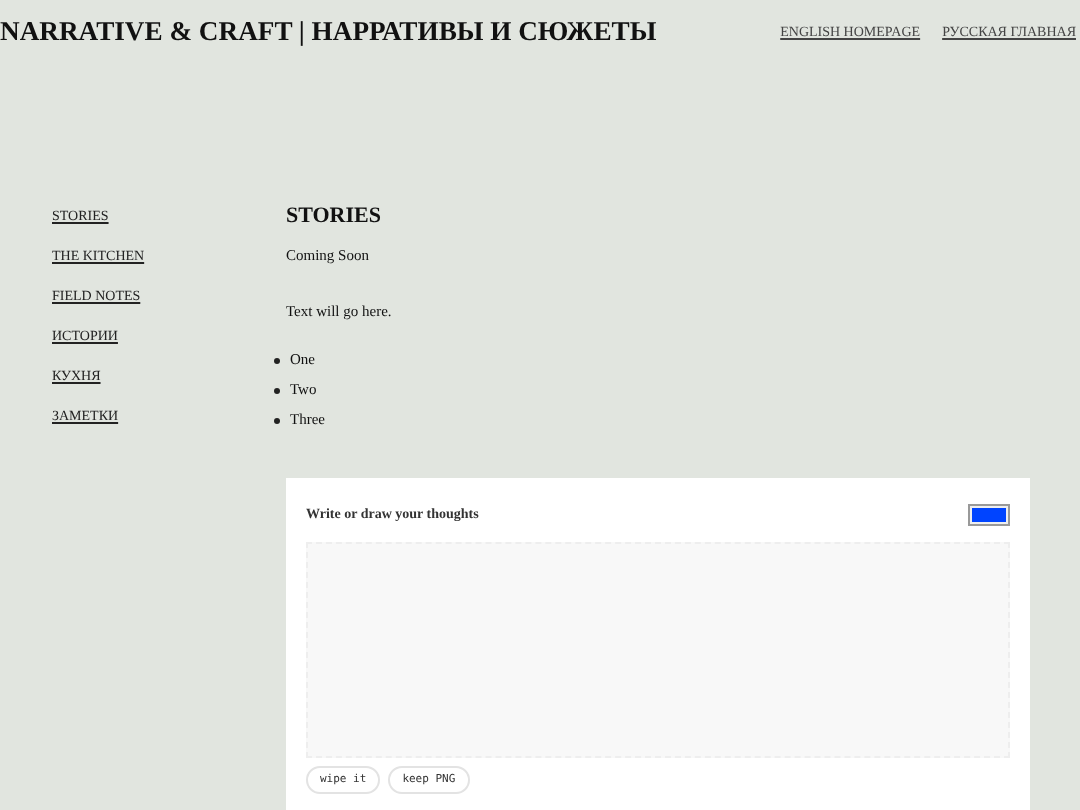 This screenshot has width=1080, height=810. I want to click on page-heading: STORIES, so click(334, 216).